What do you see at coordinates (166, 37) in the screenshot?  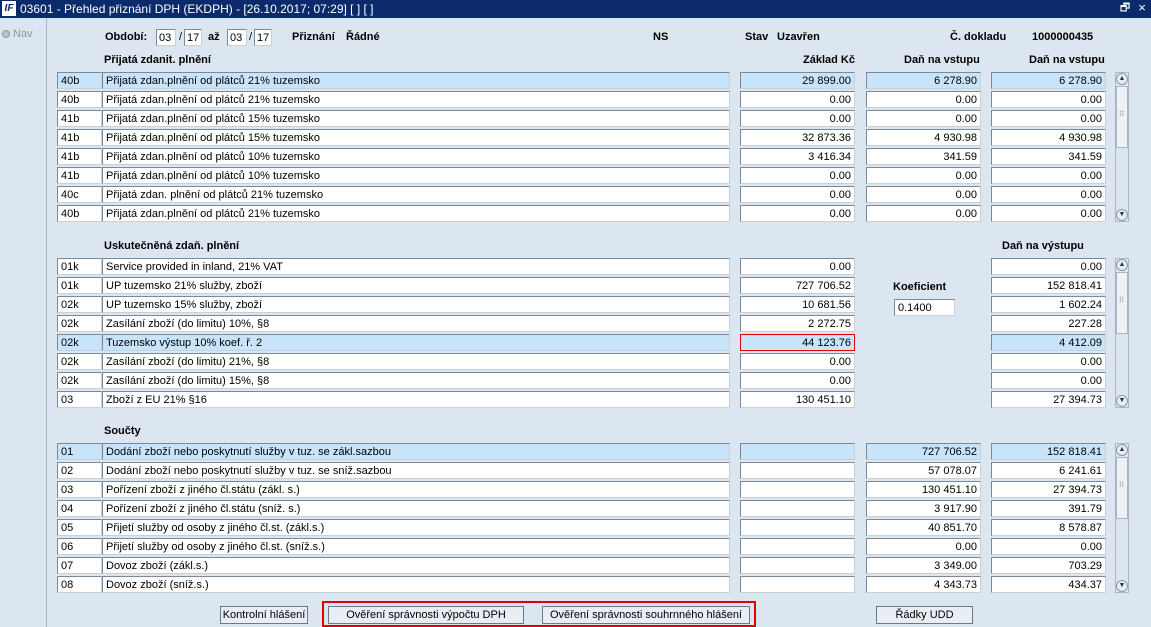 I see `from-month-field: 03` at bounding box center [166, 37].